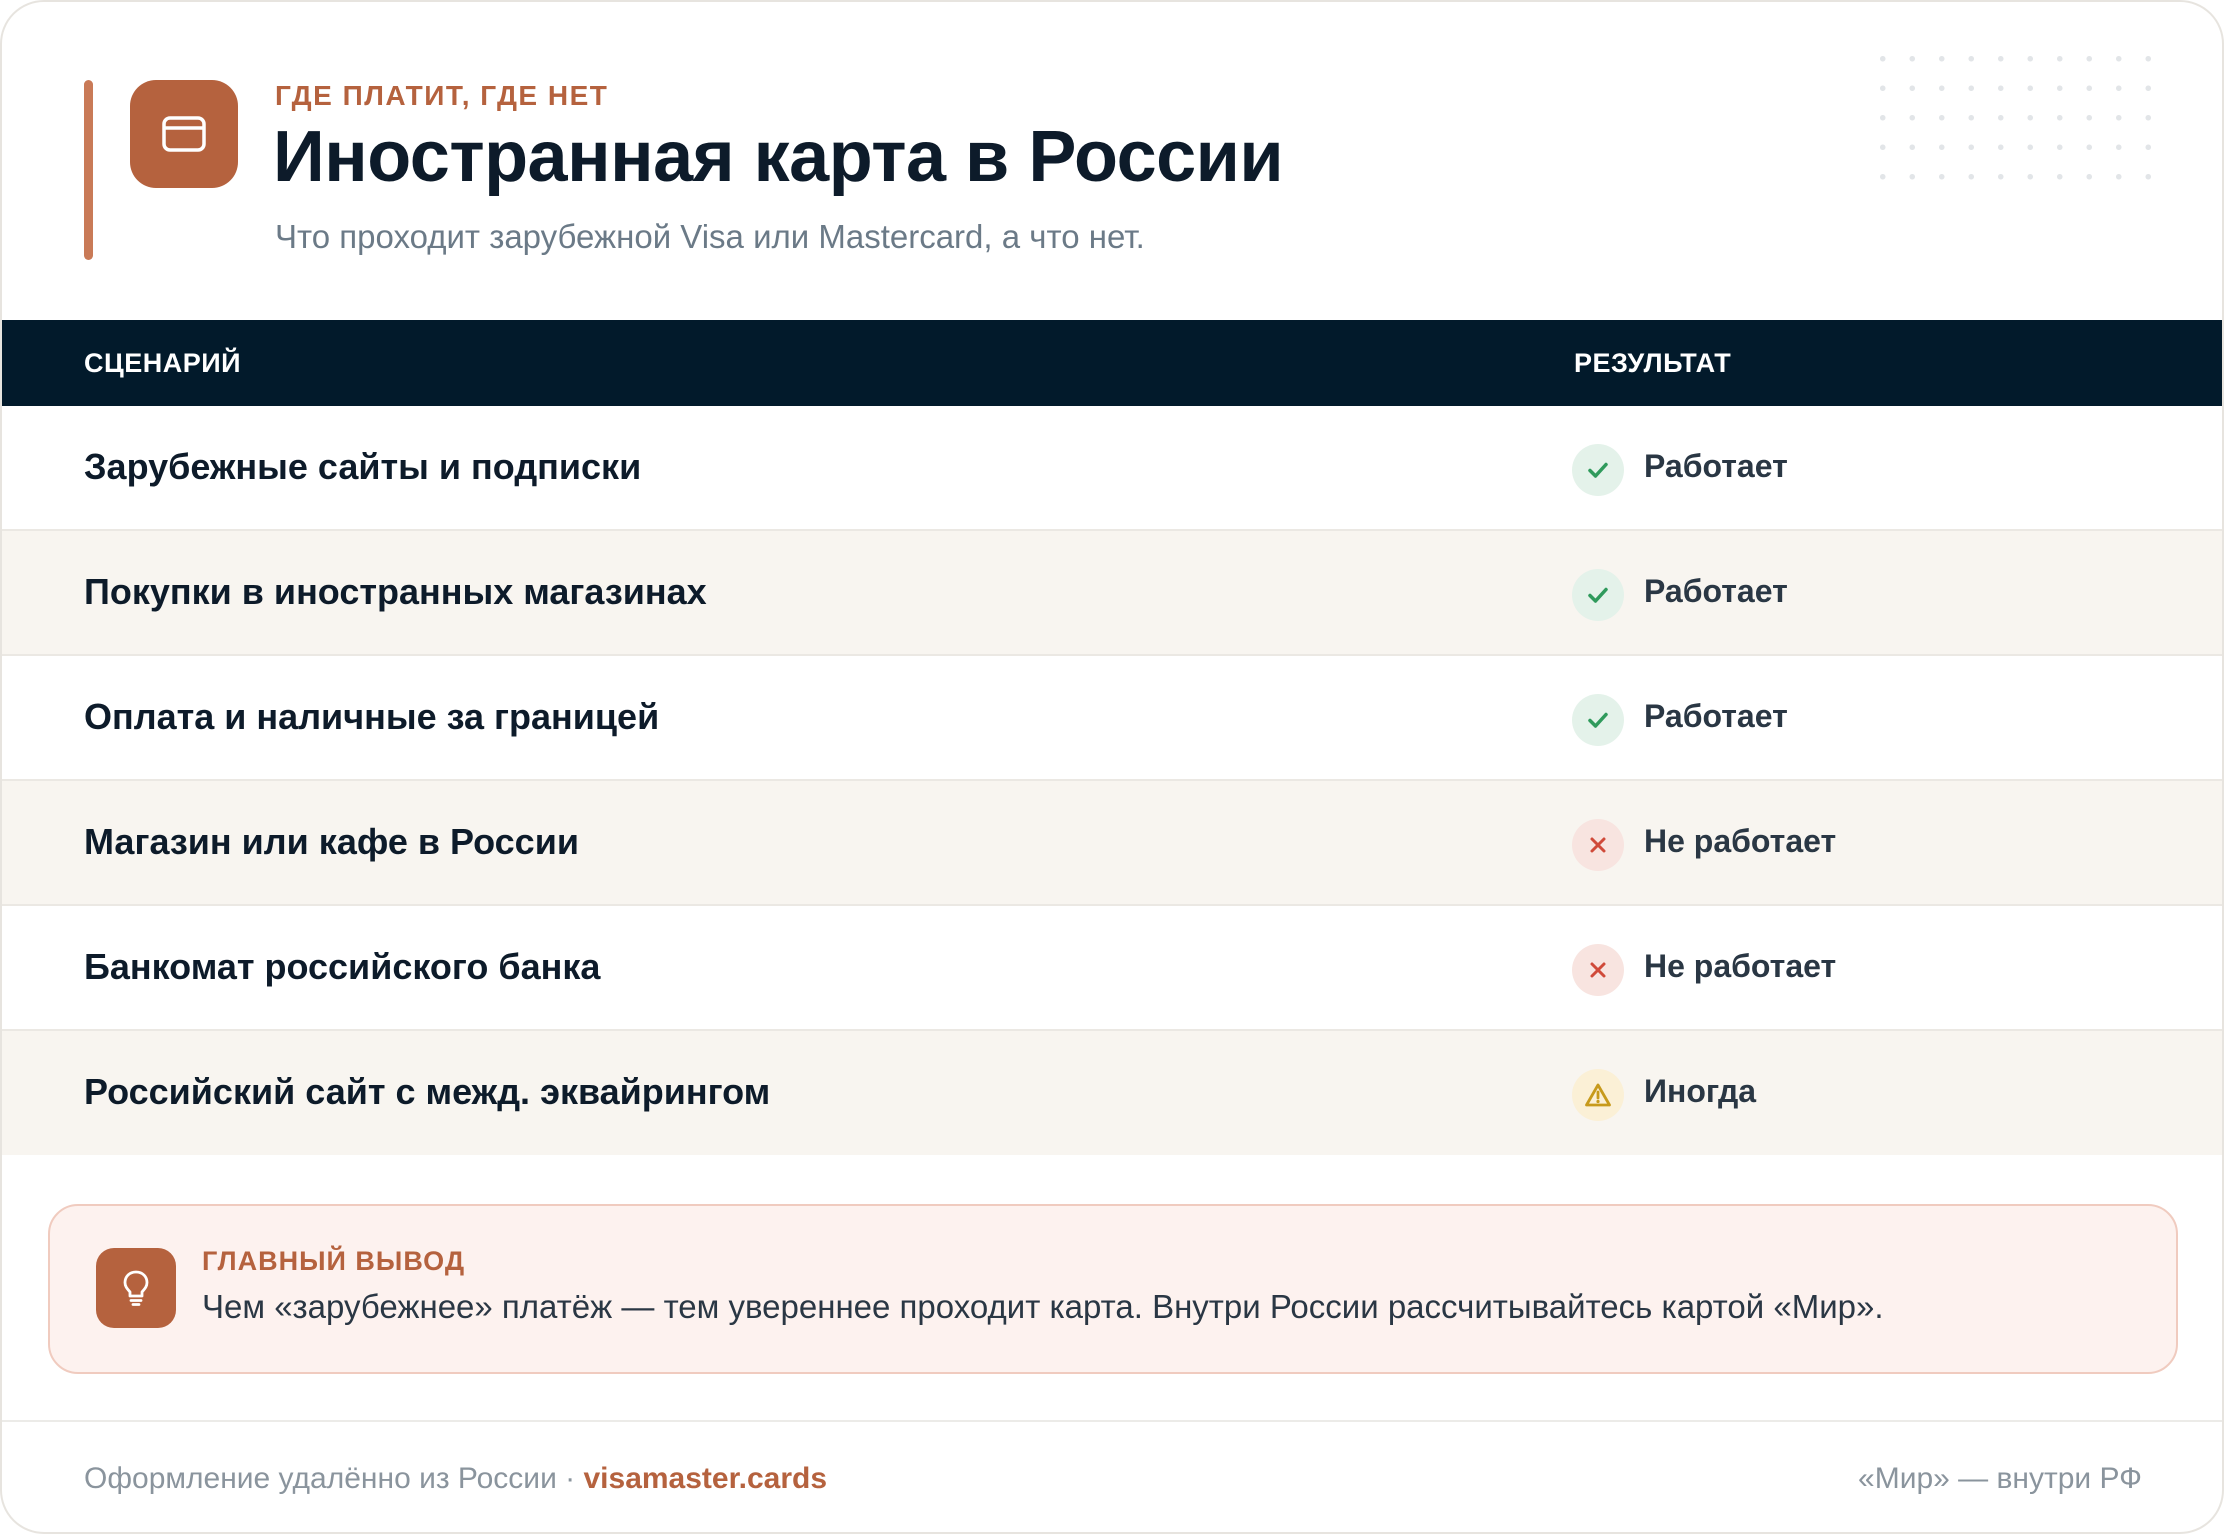  Describe the element at coordinates (1112, 468) in the screenshot. I see `table-row: Зарубежные сайты и подписки Работает` at that location.